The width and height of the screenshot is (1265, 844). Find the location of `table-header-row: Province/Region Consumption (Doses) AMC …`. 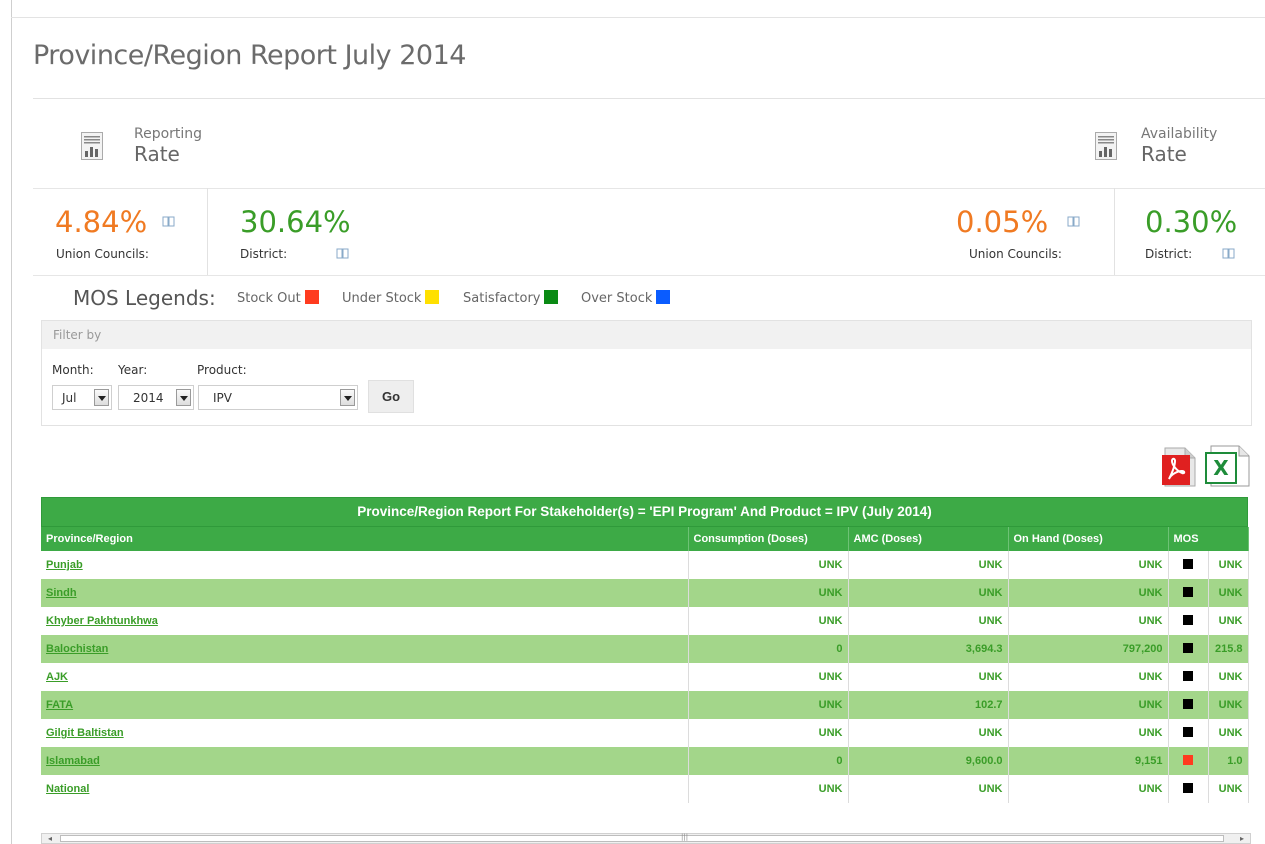

table-header-row: Province/Region Consumption (Doses) AMC … is located at coordinates (645, 539).